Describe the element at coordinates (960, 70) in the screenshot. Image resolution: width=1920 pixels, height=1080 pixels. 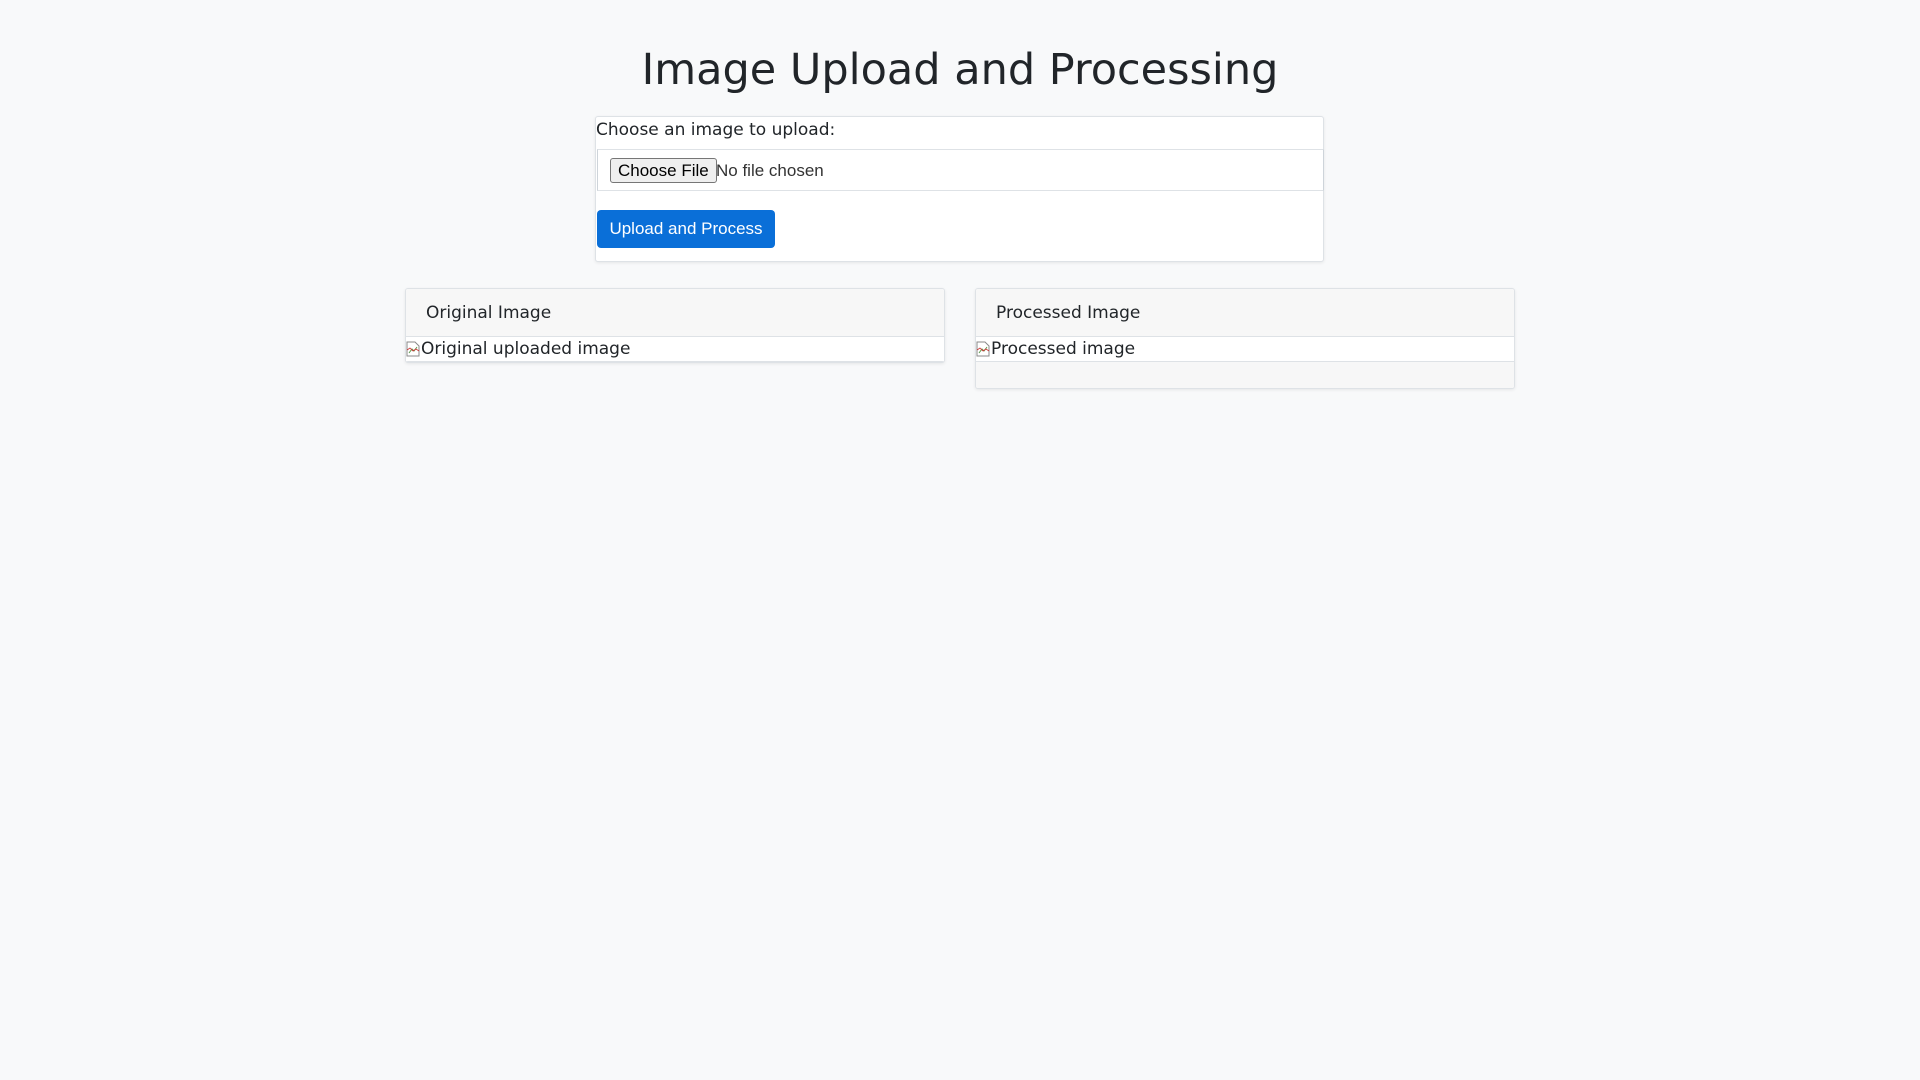
I see `page-title: Image Upload and Processing` at that location.